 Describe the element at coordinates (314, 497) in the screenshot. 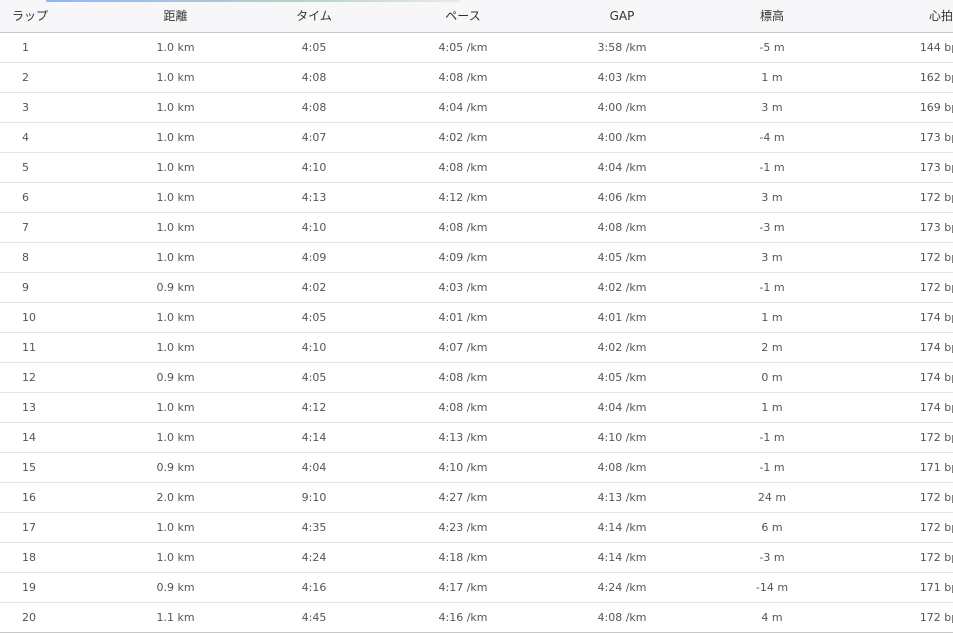

I see `time-cell: 9:10` at that location.